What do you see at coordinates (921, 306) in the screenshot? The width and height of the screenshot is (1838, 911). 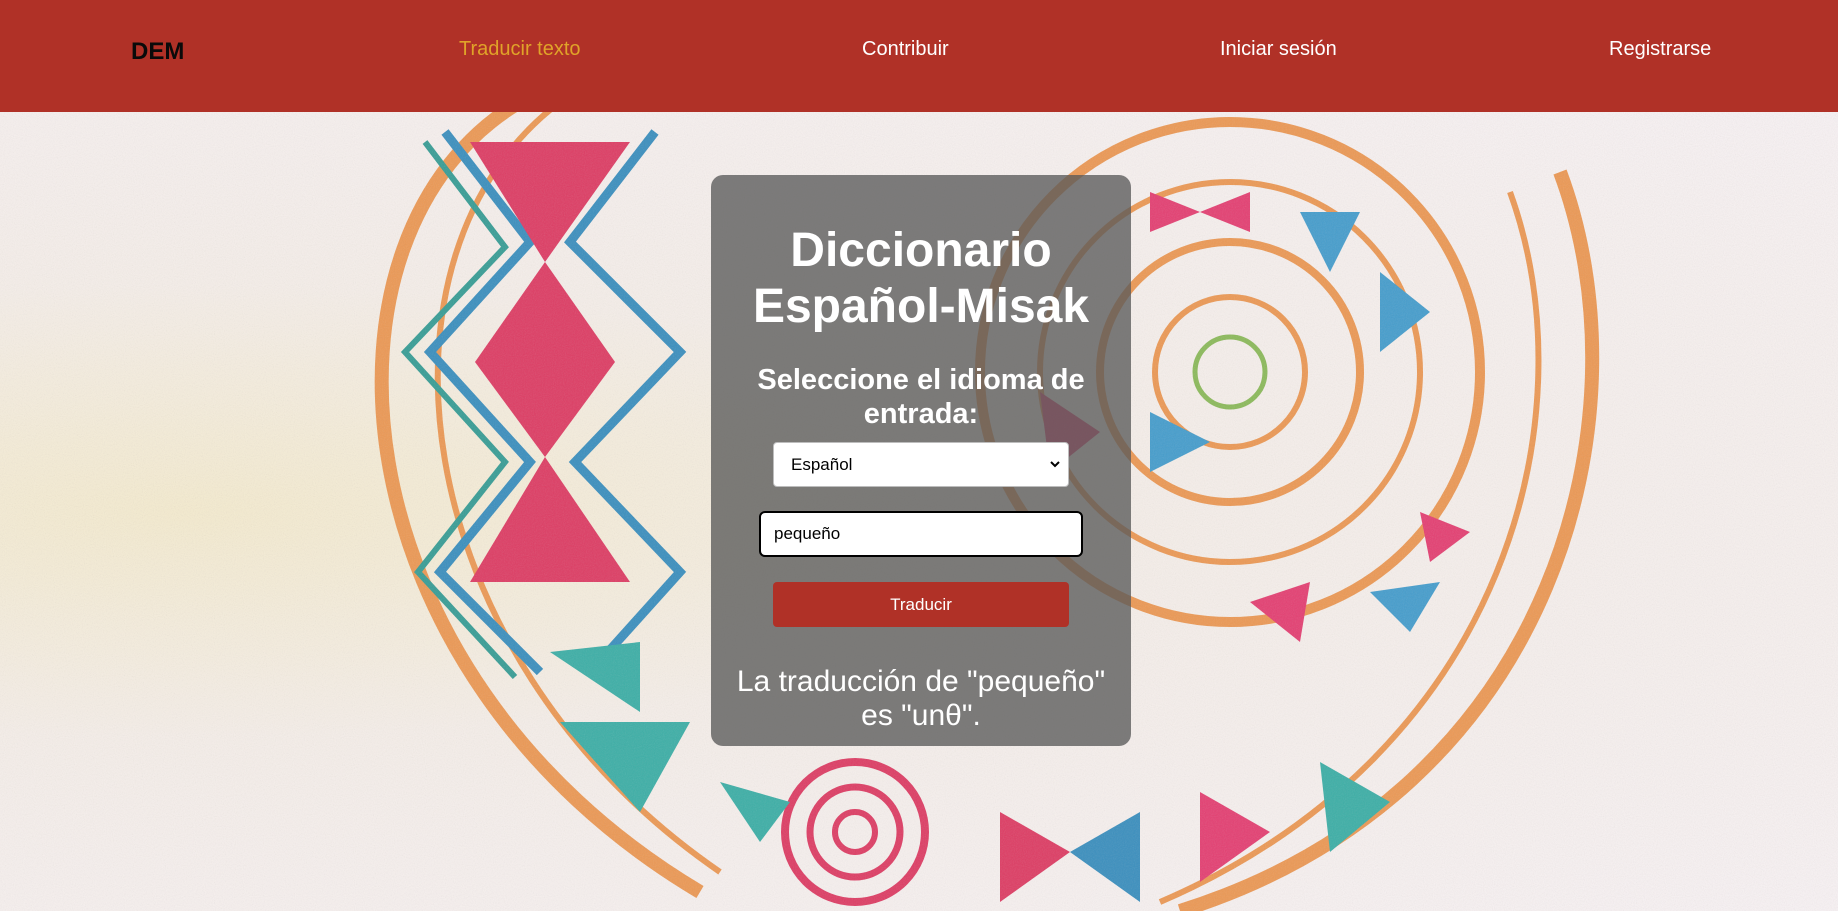 I see `title-line-2: Español-Misak` at bounding box center [921, 306].